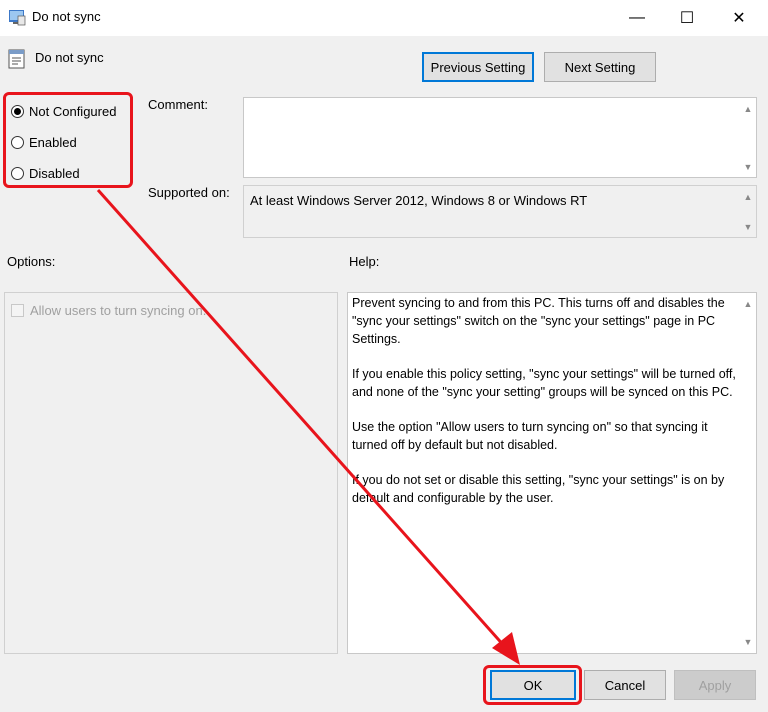  What do you see at coordinates (364, 261) in the screenshot?
I see `help-heading: Help:` at bounding box center [364, 261].